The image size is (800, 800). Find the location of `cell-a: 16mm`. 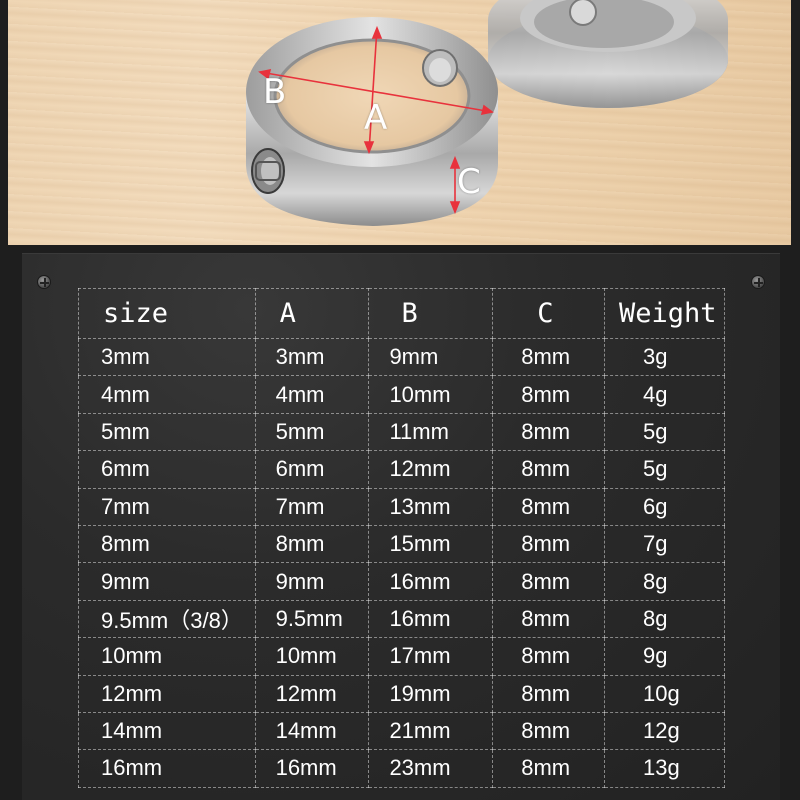

cell-a: 16mm is located at coordinates (312, 768).